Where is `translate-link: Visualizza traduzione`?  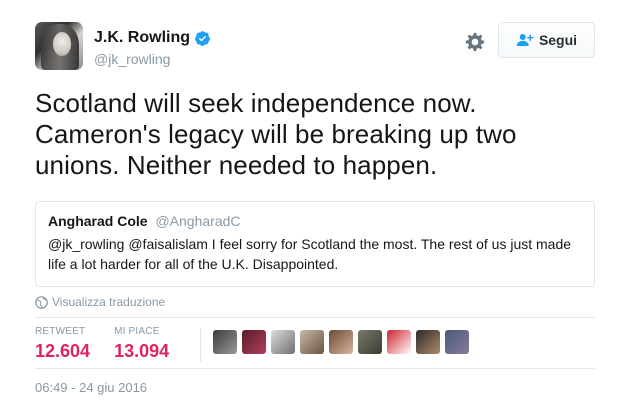
translate-link: Visualizza traduzione is located at coordinates (100, 302).